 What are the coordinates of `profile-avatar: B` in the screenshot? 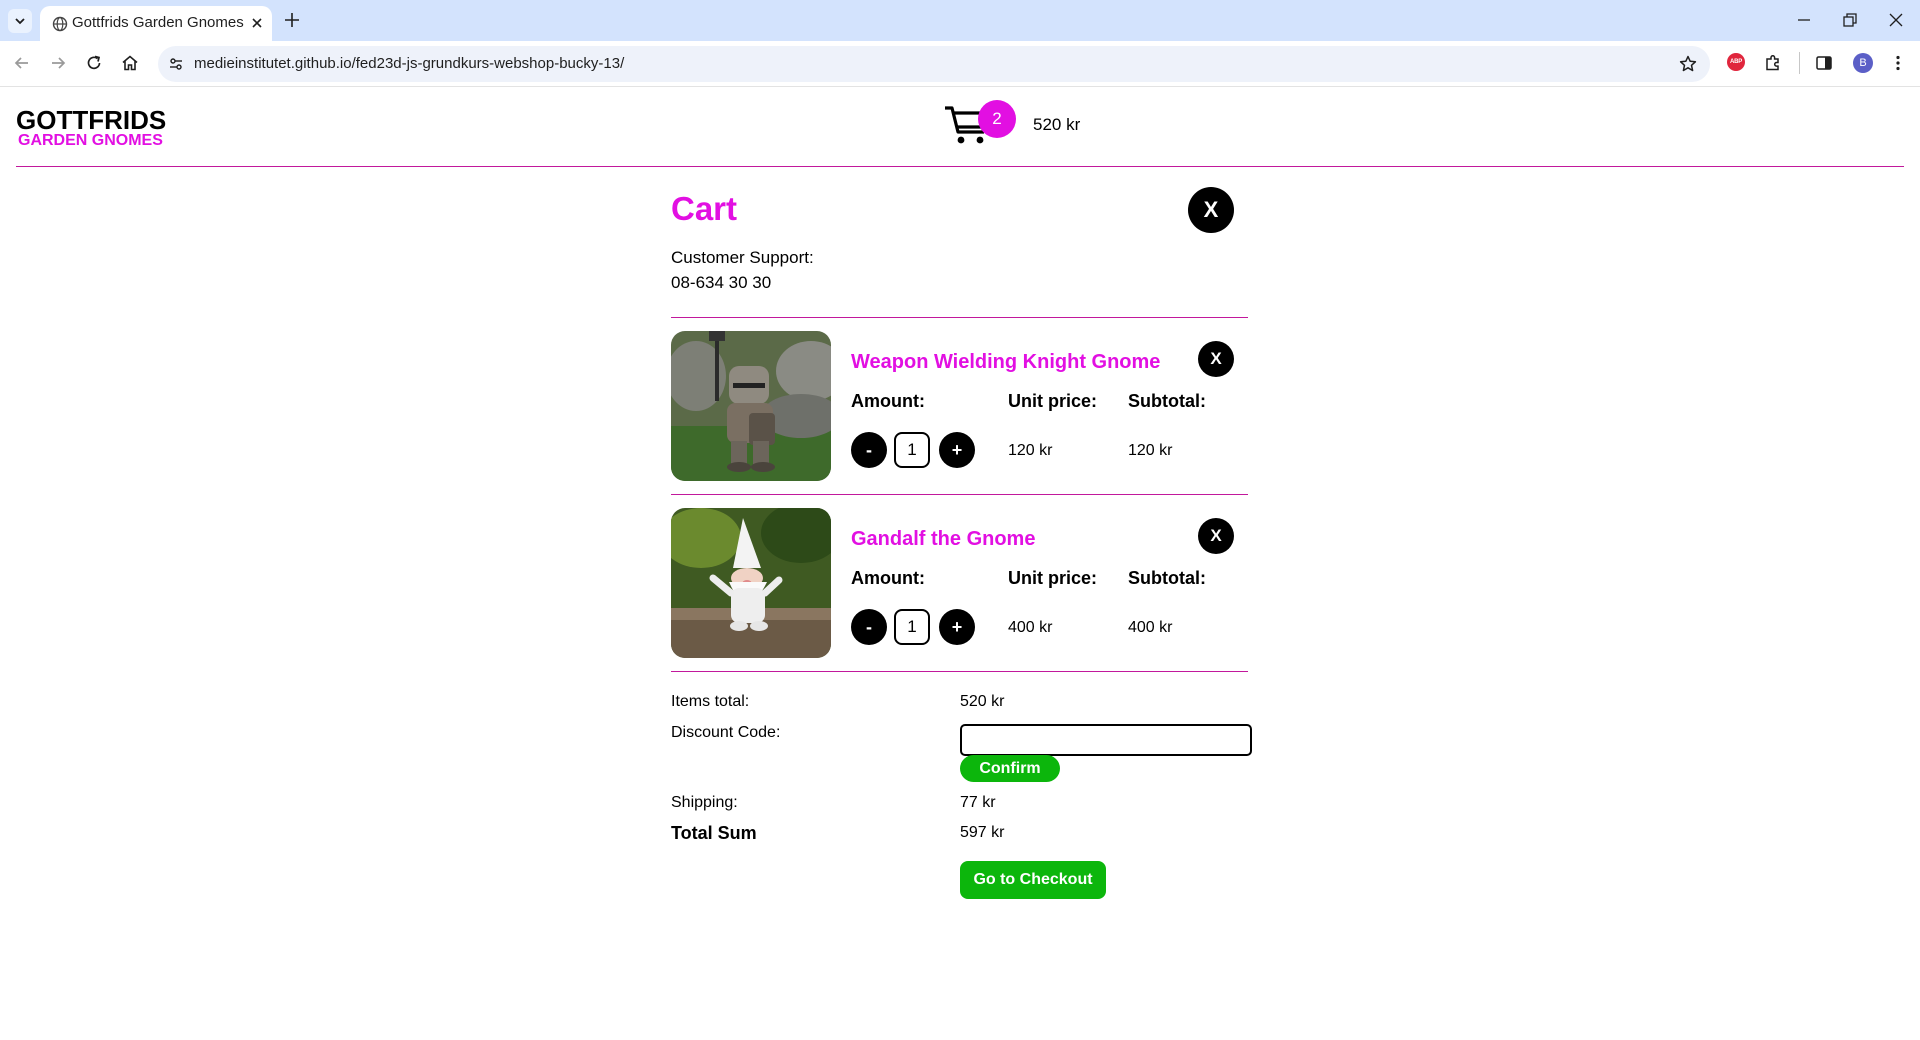 It's located at (1863, 63).